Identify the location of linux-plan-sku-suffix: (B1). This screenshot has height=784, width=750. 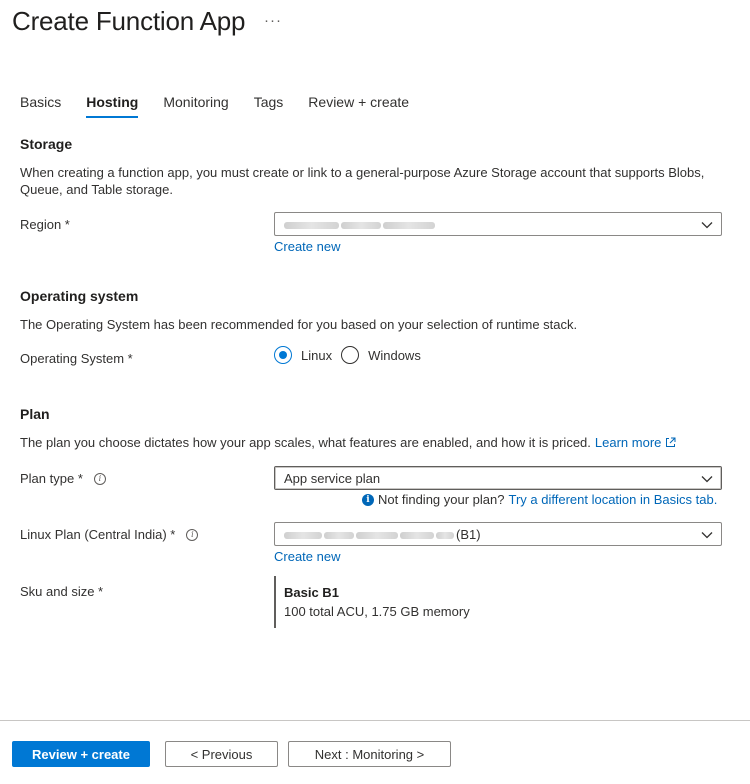
(468, 534).